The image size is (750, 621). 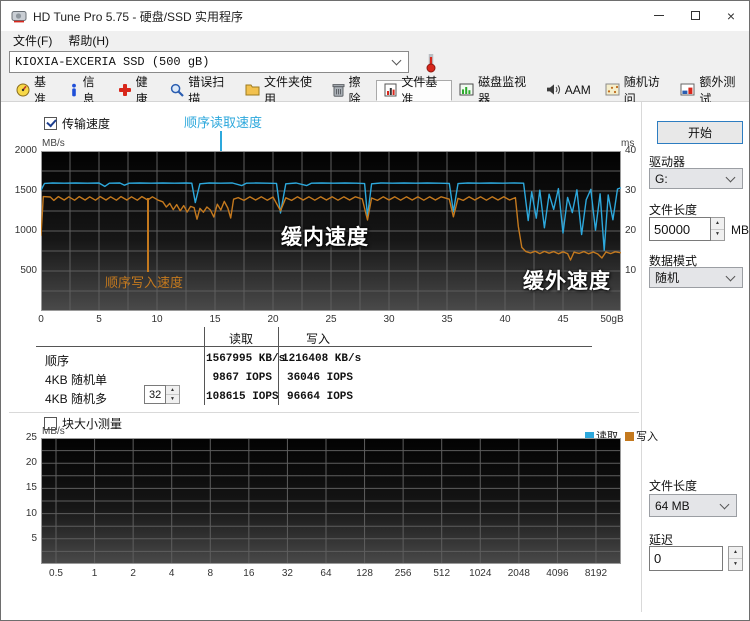 I want to click on menu-file: 文件(F), so click(x=32, y=40).